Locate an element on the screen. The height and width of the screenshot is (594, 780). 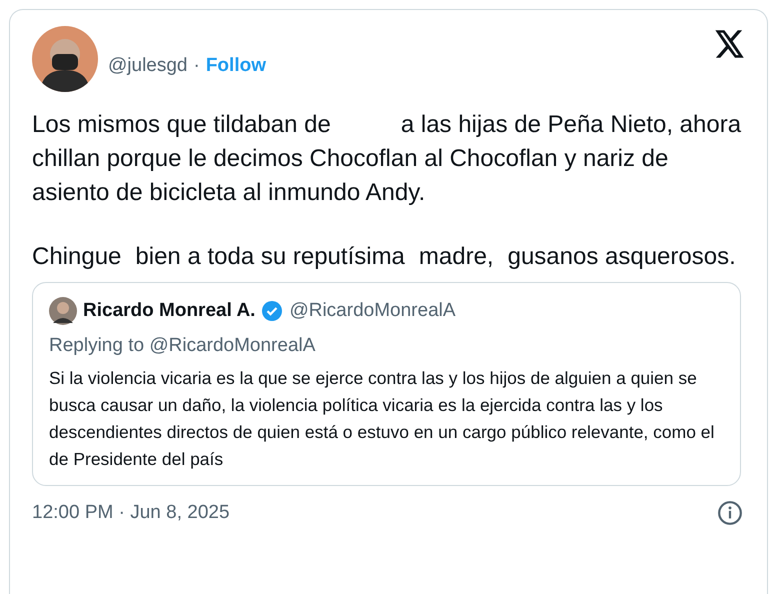
follow-link: Follow is located at coordinates (236, 66).